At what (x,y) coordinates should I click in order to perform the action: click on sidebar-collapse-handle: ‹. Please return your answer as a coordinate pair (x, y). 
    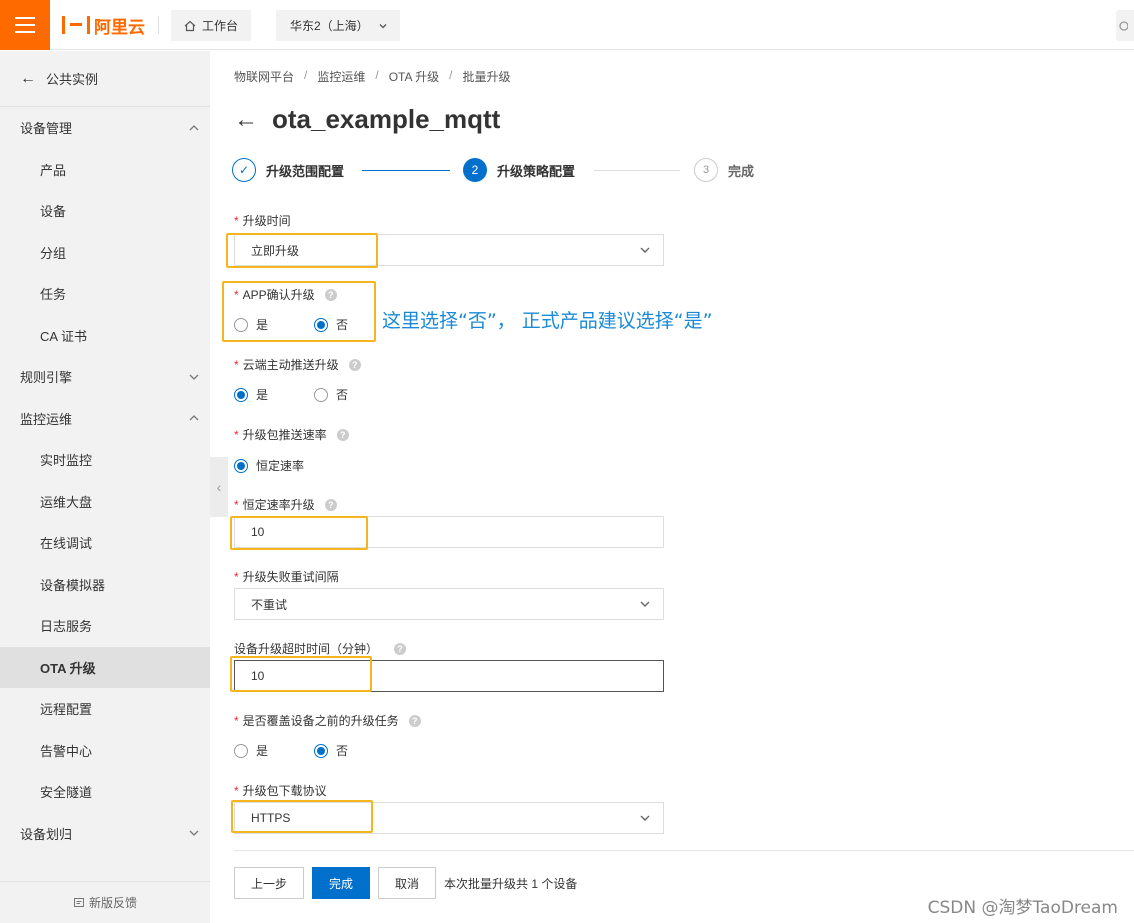
    Looking at the image, I should click on (219, 487).